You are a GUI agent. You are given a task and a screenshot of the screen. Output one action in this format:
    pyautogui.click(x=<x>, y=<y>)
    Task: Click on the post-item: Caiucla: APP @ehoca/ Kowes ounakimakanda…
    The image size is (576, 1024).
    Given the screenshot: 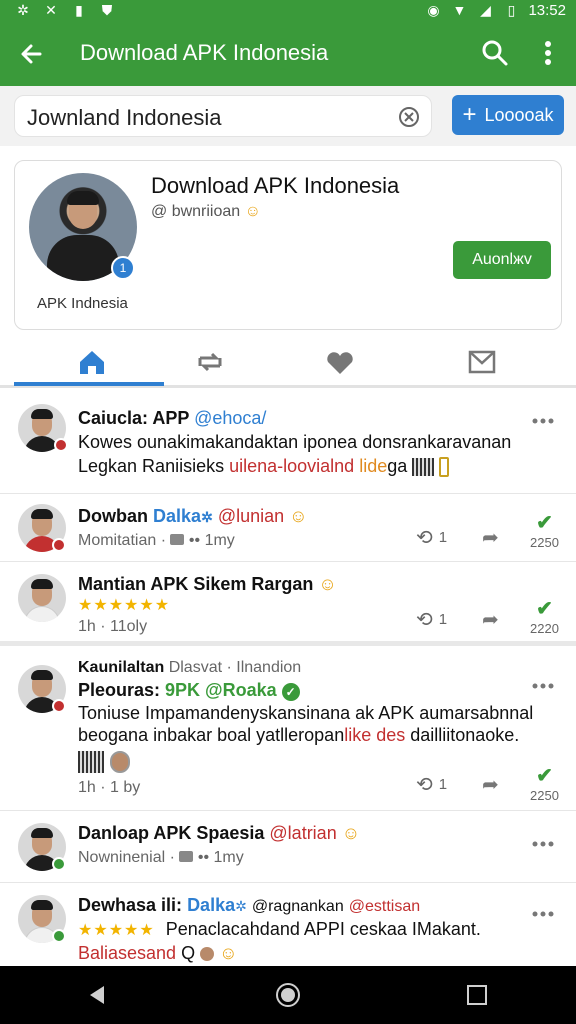 What is the action you would take?
    pyautogui.click(x=288, y=443)
    